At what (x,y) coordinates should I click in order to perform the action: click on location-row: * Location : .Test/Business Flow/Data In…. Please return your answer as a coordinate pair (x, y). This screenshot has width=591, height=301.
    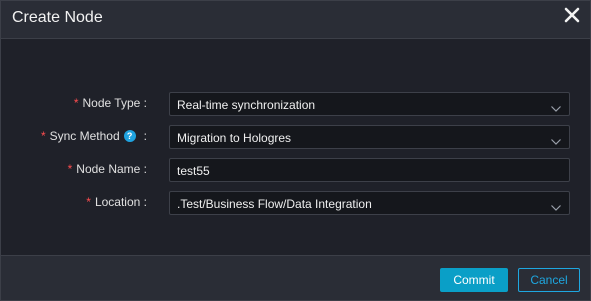
    Looking at the image, I should click on (295, 203).